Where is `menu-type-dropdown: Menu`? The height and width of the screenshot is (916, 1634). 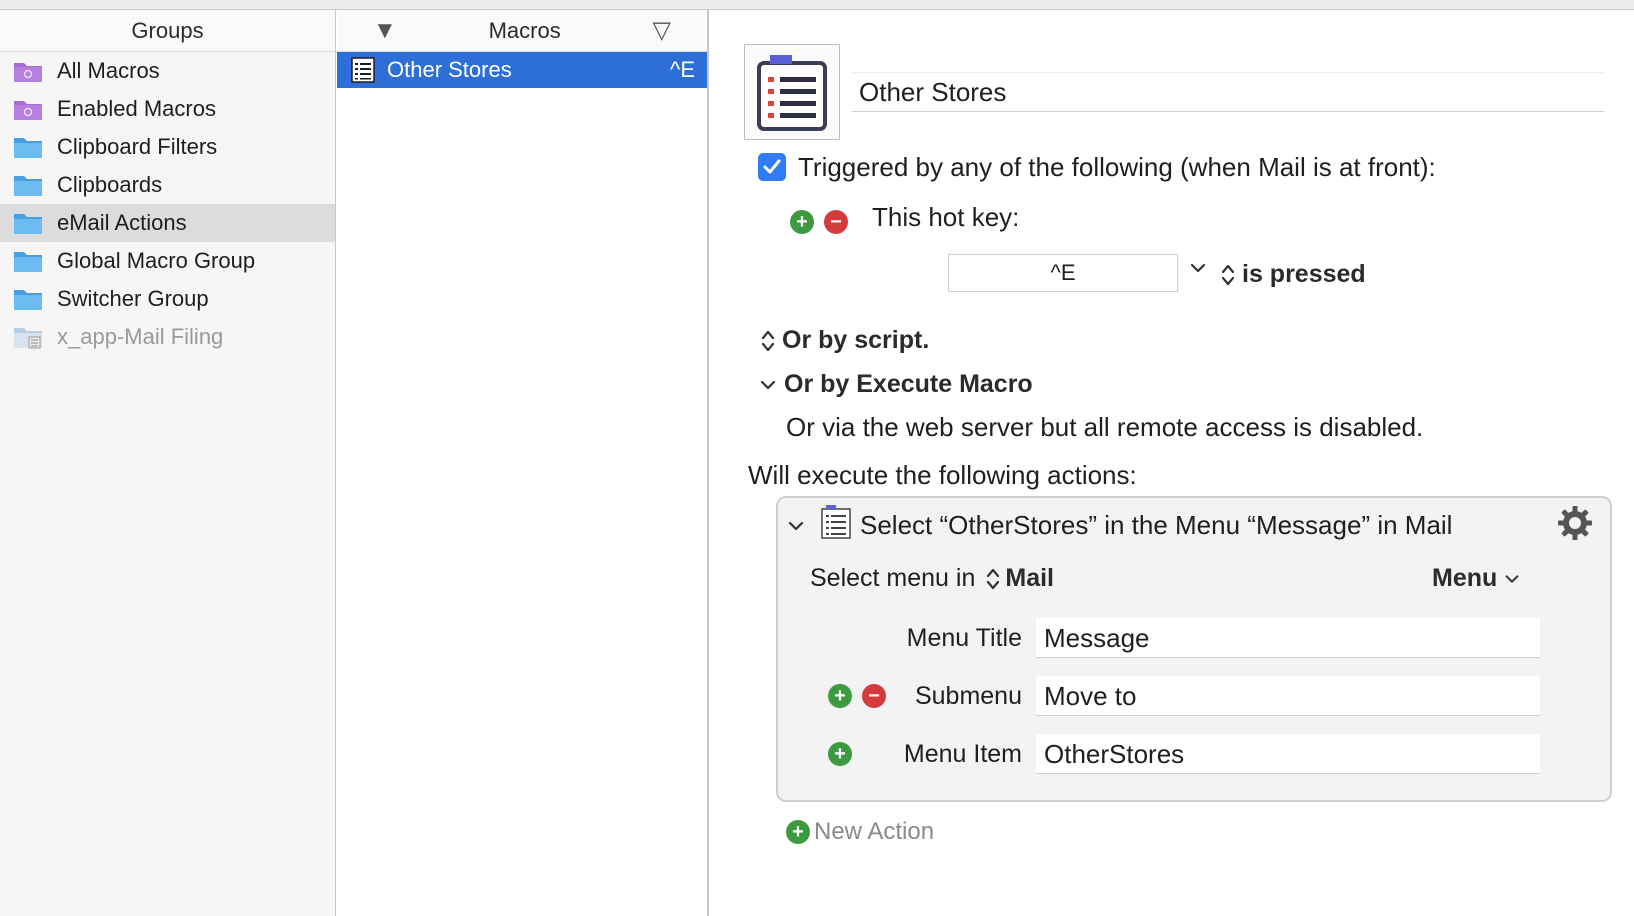
menu-type-dropdown: Menu is located at coordinates (1476, 578).